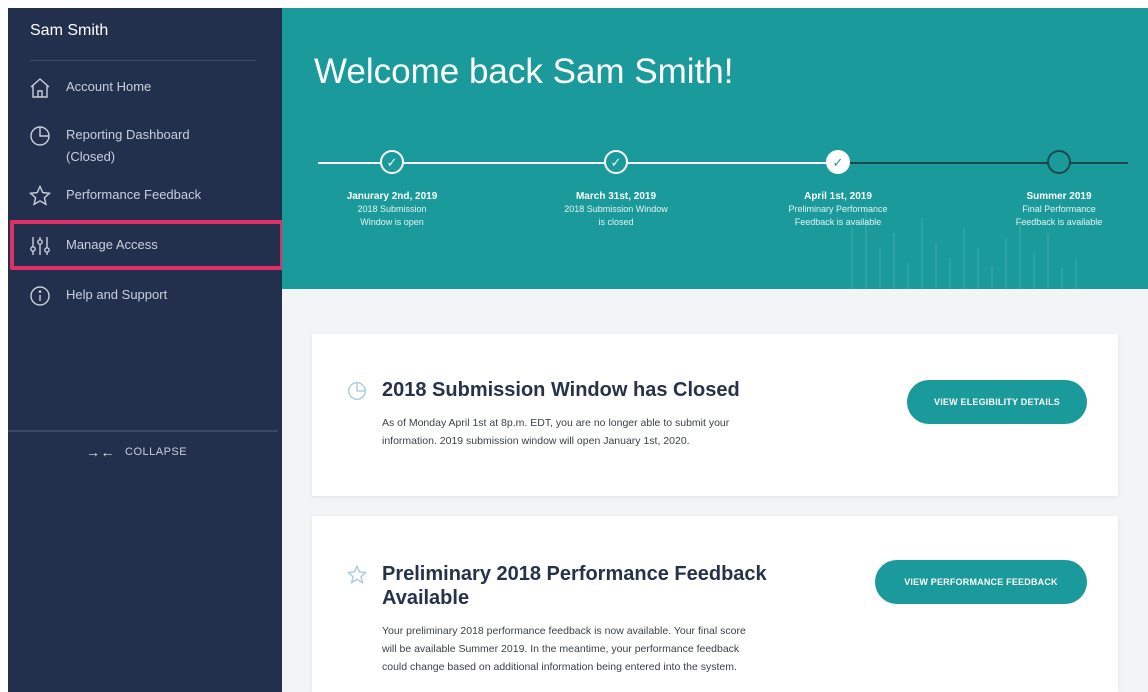 This screenshot has height=692, width=1148. Describe the element at coordinates (616, 162) in the screenshot. I see `milestone-2-check-icon: ✓` at that location.